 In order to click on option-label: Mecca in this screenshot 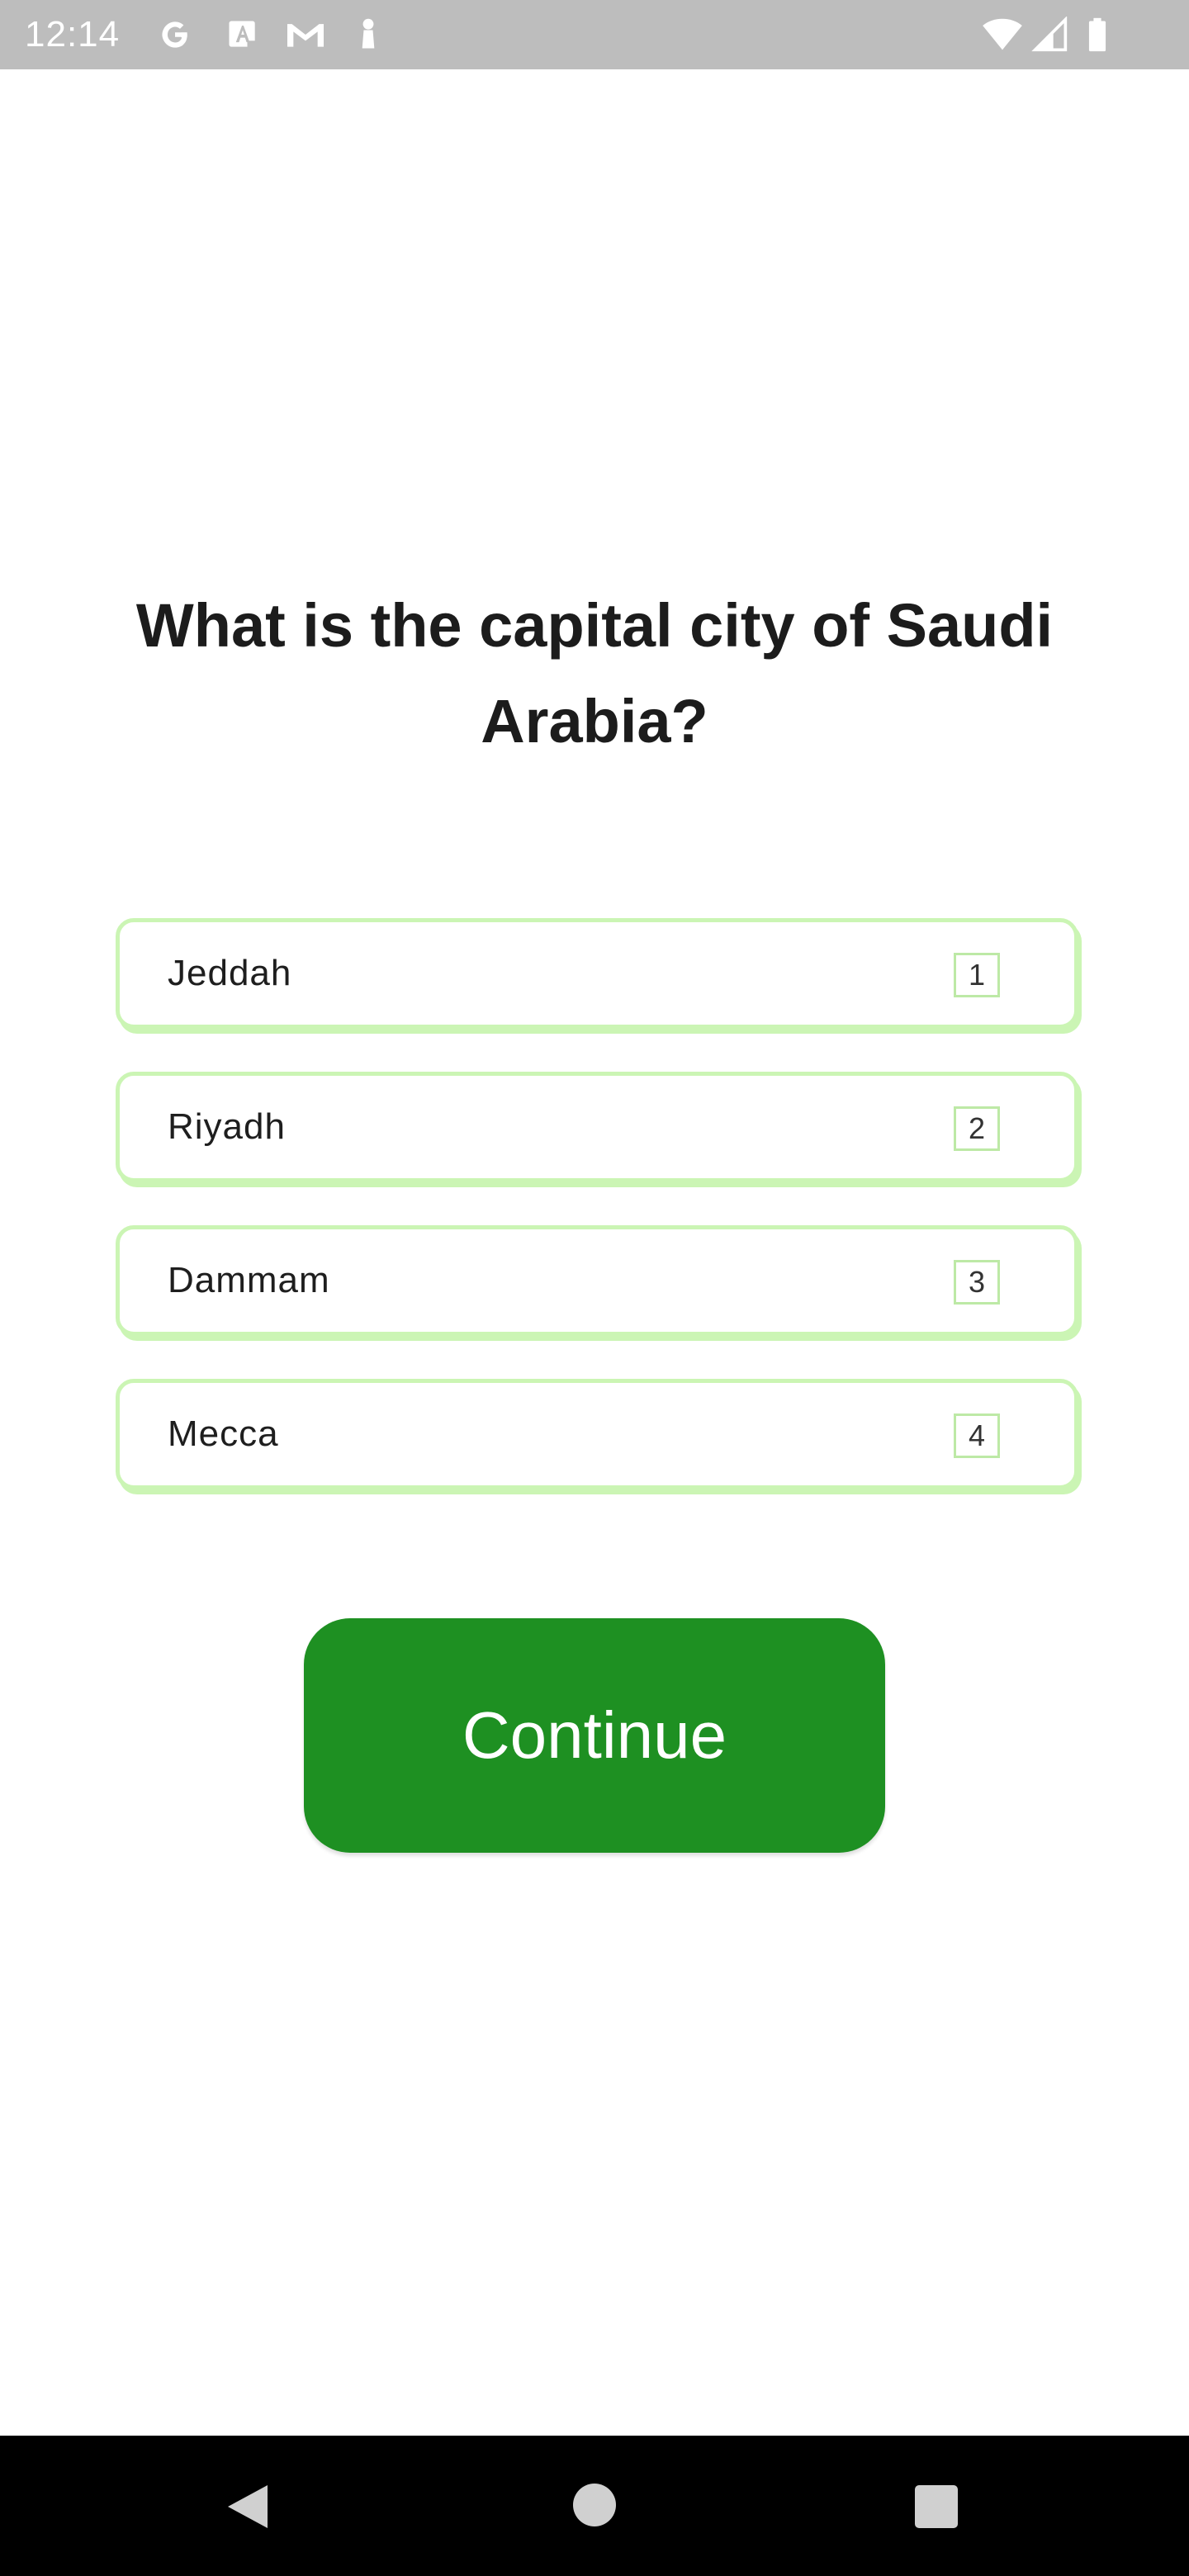, I will do `click(223, 1433)`.